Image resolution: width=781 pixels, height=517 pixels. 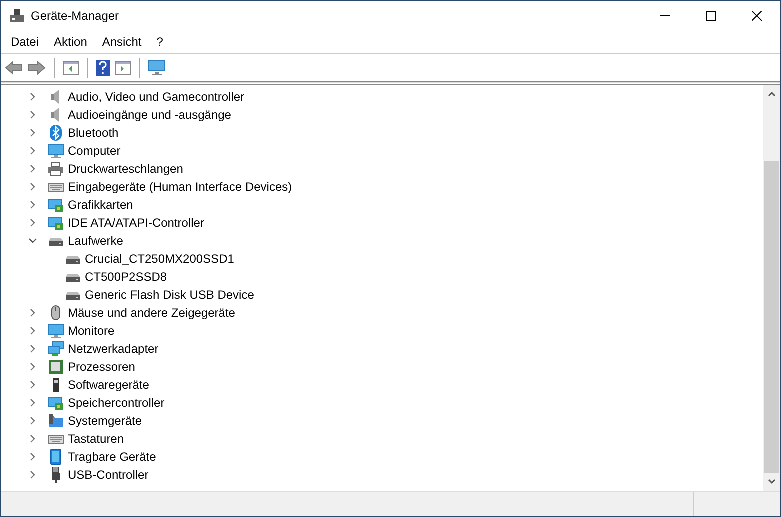 What do you see at coordinates (56, 367) in the screenshot?
I see `chip-icon` at bounding box center [56, 367].